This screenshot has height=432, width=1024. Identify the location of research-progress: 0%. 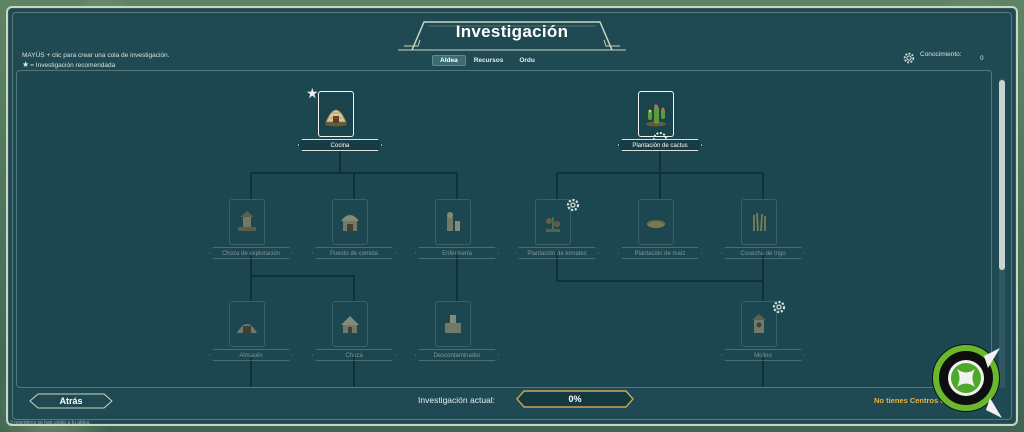
(575, 399).